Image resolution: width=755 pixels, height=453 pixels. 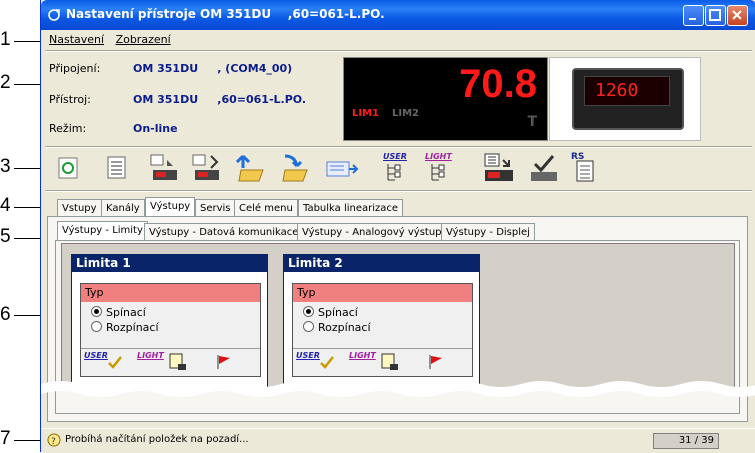 What do you see at coordinates (617, 90) in the screenshot?
I see `device-readout: 1260` at bounding box center [617, 90].